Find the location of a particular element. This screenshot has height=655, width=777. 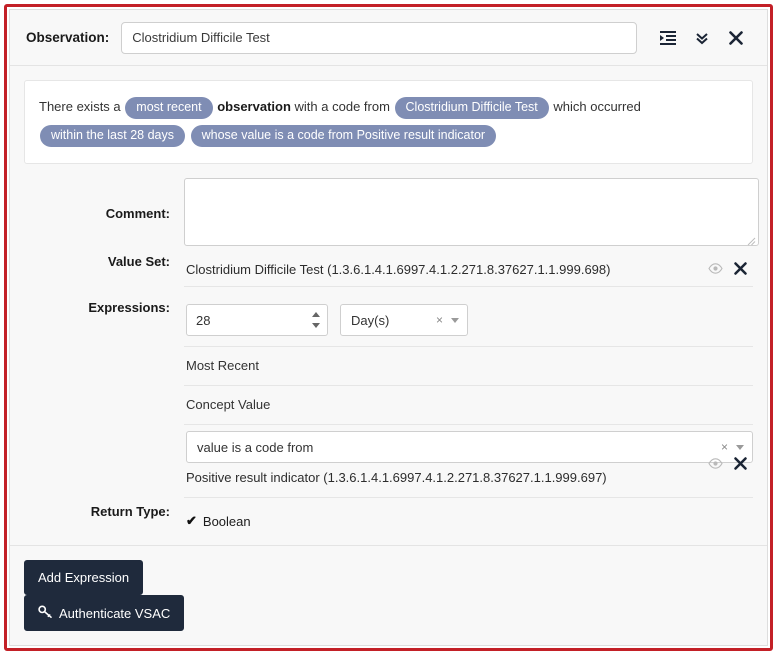

expression-row-concept-value: Concept Value is located at coordinates (468, 405).